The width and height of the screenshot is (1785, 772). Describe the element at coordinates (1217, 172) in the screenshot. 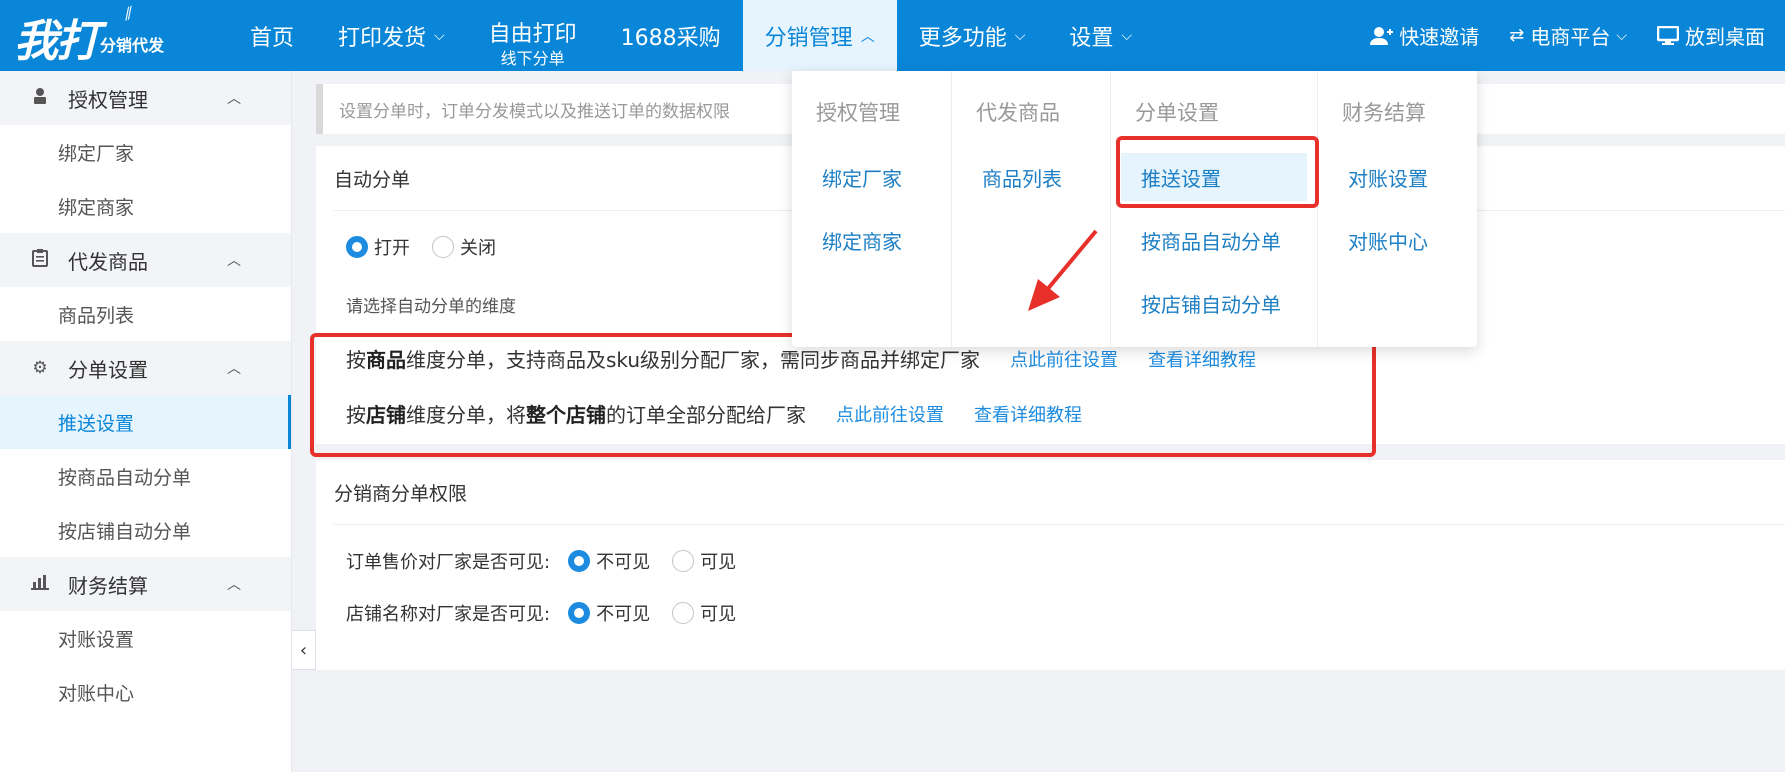

I see `highlight-box-push-settings` at that location.